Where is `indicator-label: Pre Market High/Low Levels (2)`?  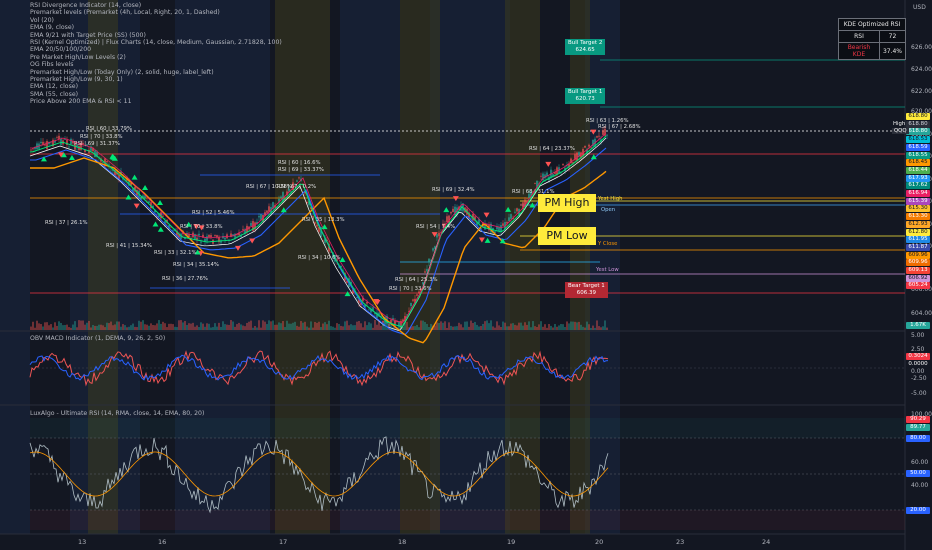
indicator-label: Pre Market High/Low Levels (2) is located at coordinates (156, 57).